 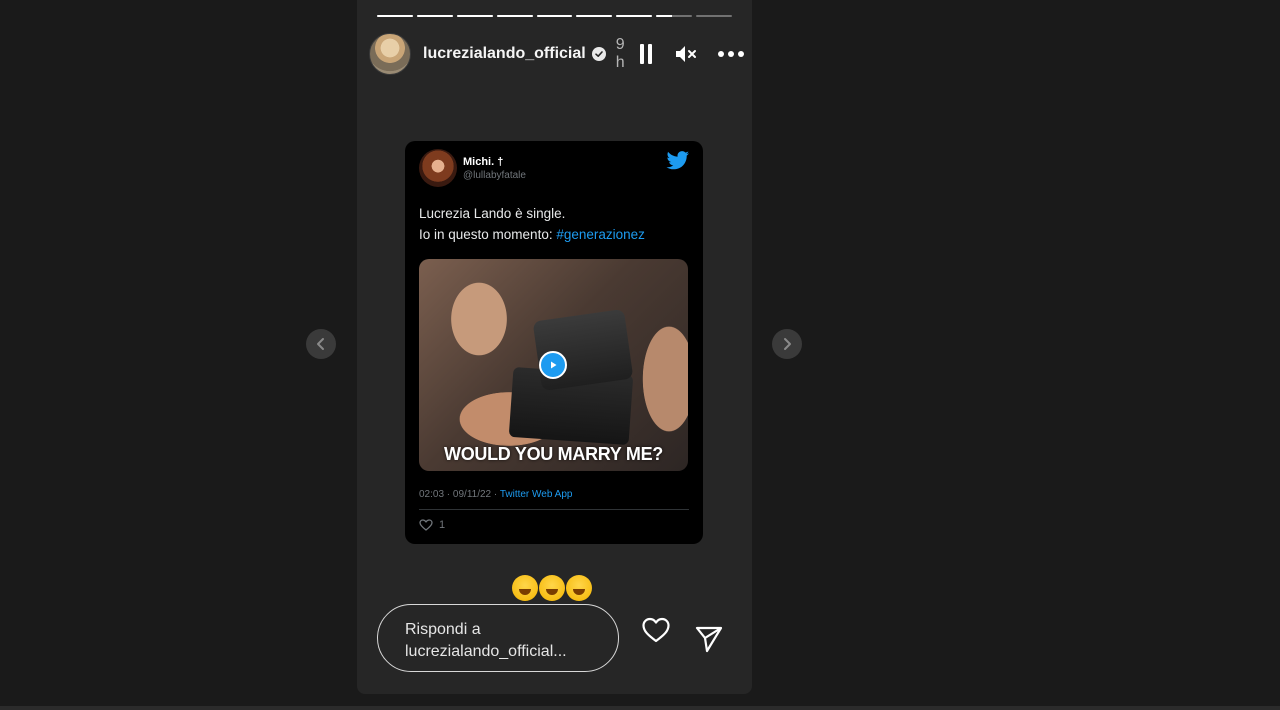 What do you see at coordinates (640, 708) in the screenshot?
I see `page-bottom-border` at bounding box center [640, 708].